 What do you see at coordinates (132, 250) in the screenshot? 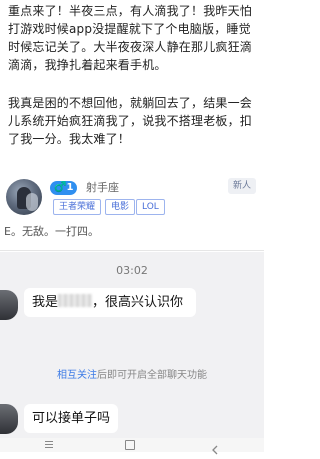
I see `divider` at bounding box center [132, 250].